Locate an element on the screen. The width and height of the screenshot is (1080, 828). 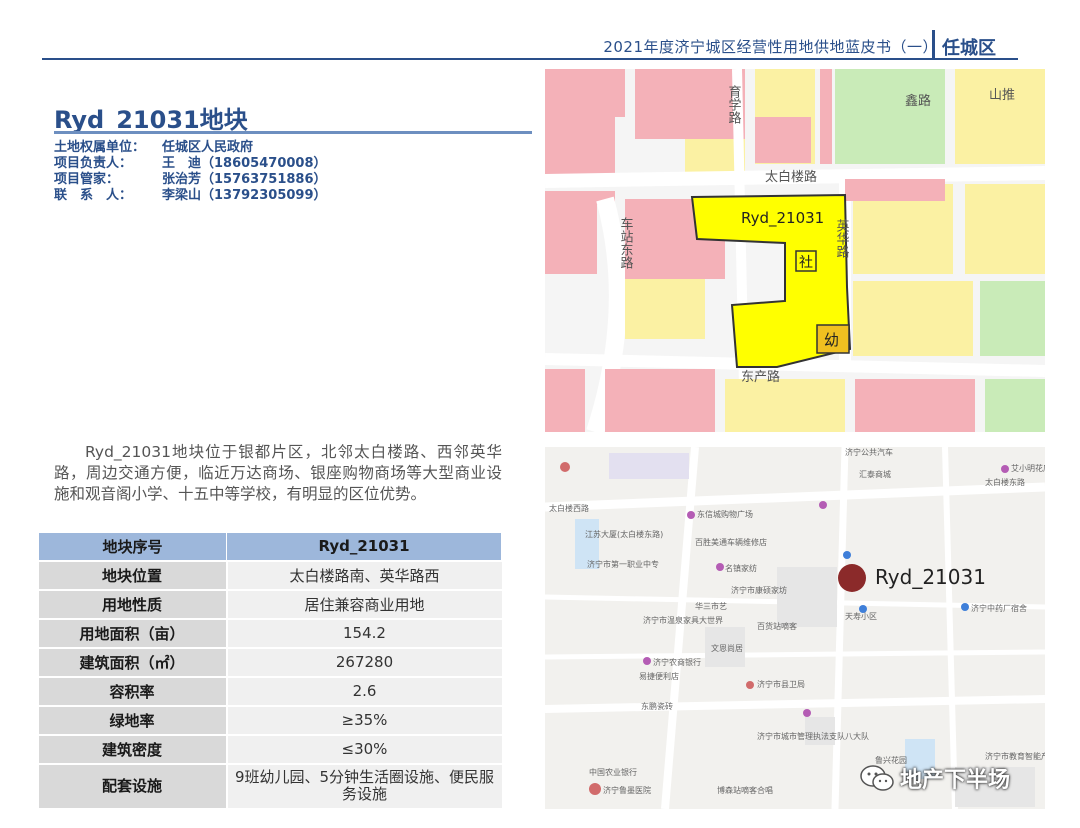
table-header-row: 地块序号 Ryd_21031 is located at coordinates (270, 546).